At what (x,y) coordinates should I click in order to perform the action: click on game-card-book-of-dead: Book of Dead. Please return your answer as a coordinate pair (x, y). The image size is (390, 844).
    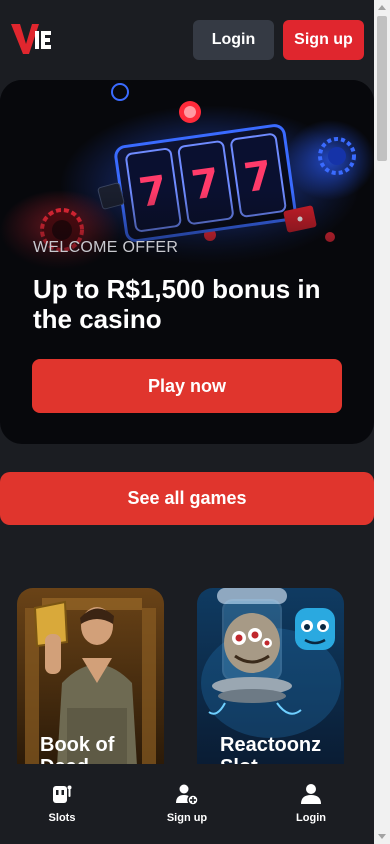
    Looking at the image, I should click on (90, 677).